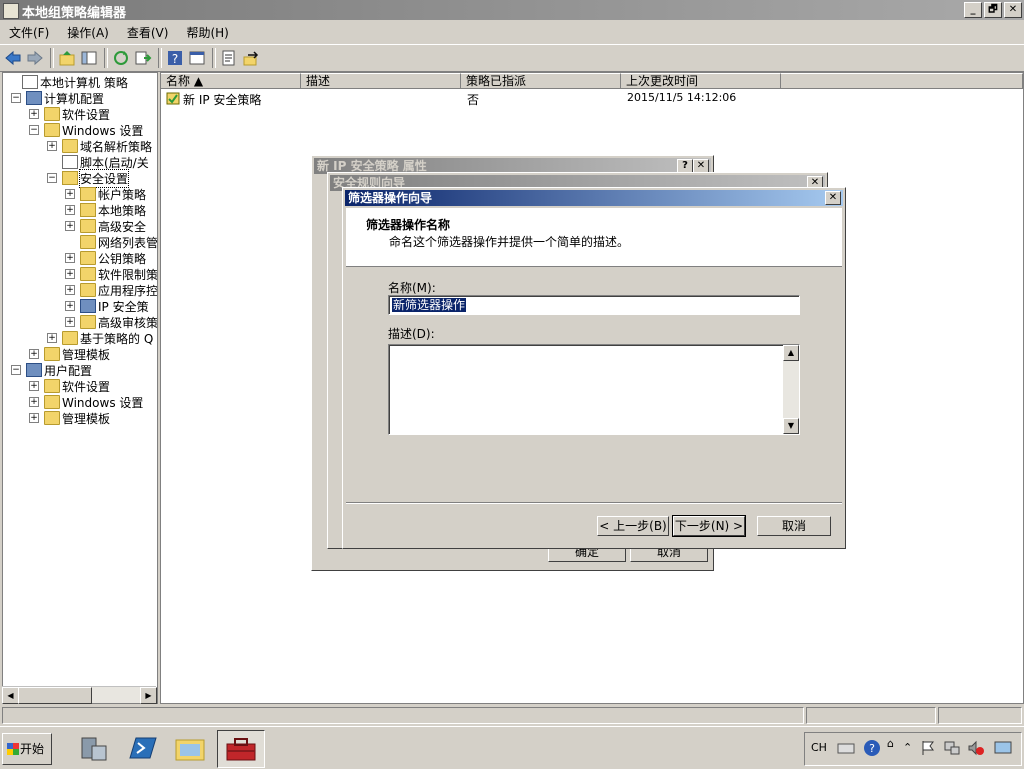  What do you see at coordinates (80, 178) in the screenshot?
I see `tree-item: − 安全设置` at bounding box center [80, 178].